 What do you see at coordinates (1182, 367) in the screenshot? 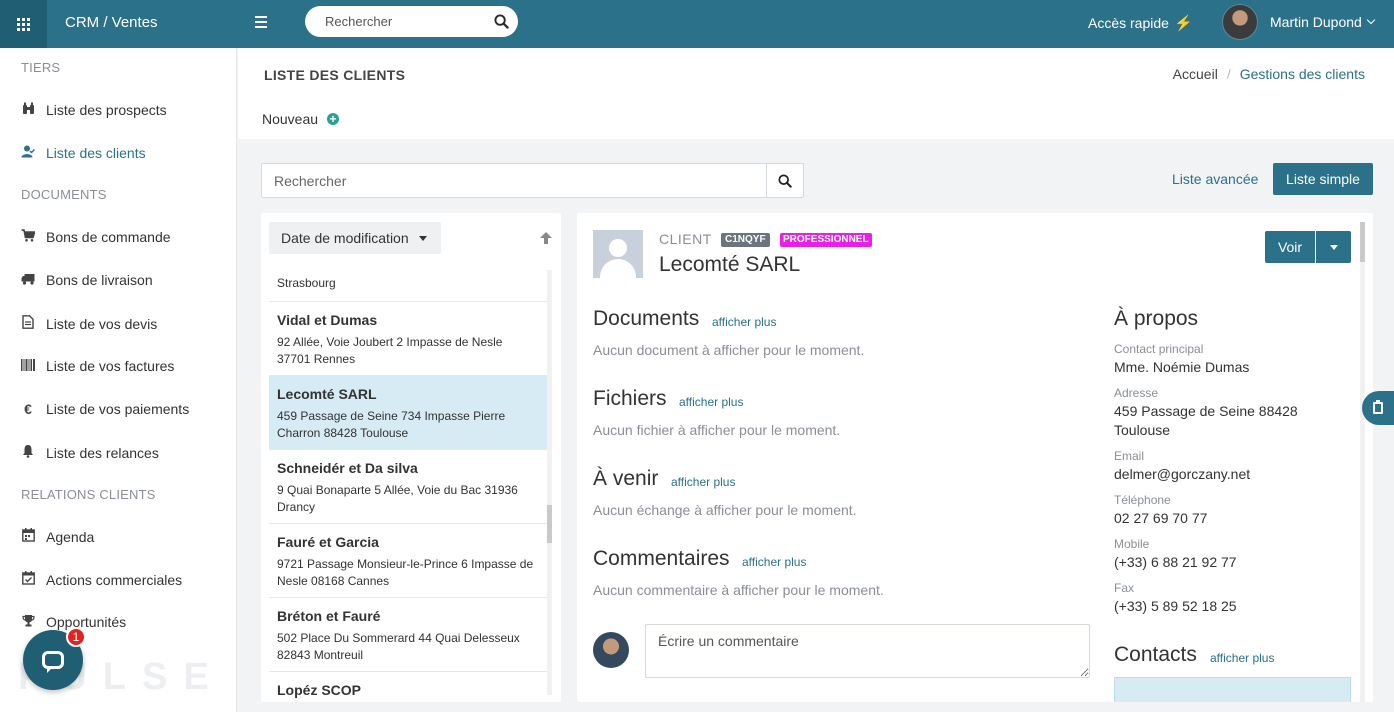
I see `contact-value: Mme. Noémie Dumas` at bounding box center [1182, 367].